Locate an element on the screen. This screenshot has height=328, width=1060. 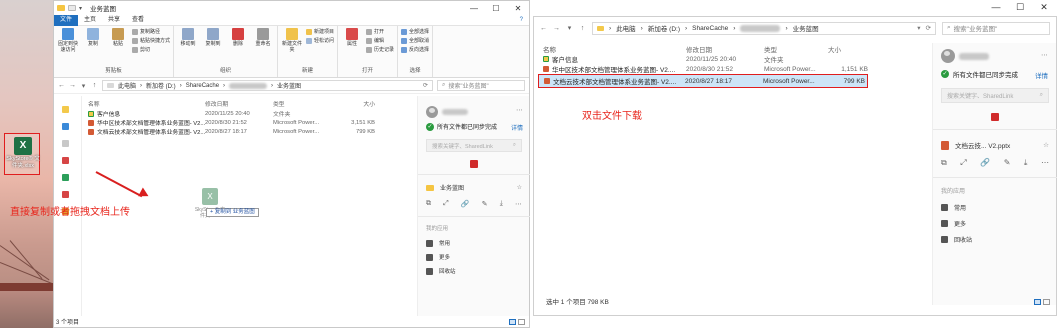
address-bar: 此电脑 › 新加卷 (D:) › ShareCache › › 业务蓝图 ⟳ is located at coordinates (267, 85).